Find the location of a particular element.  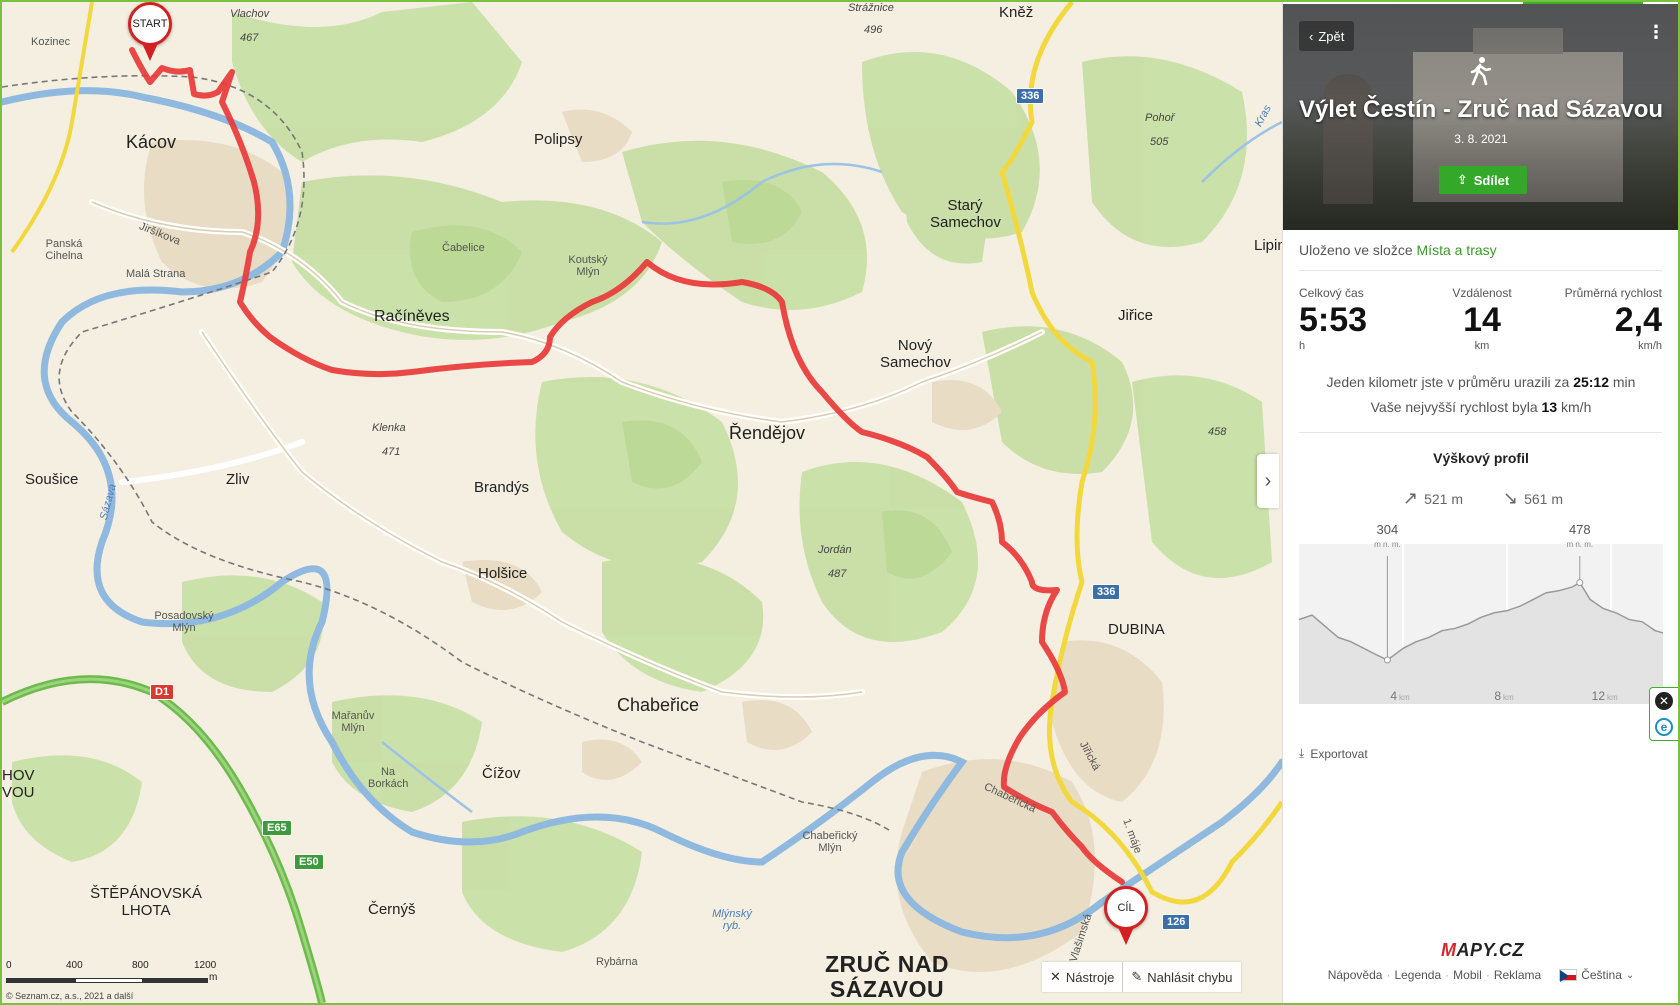

more-options-icon: ⋮ is located at coordinates (1656, 32).